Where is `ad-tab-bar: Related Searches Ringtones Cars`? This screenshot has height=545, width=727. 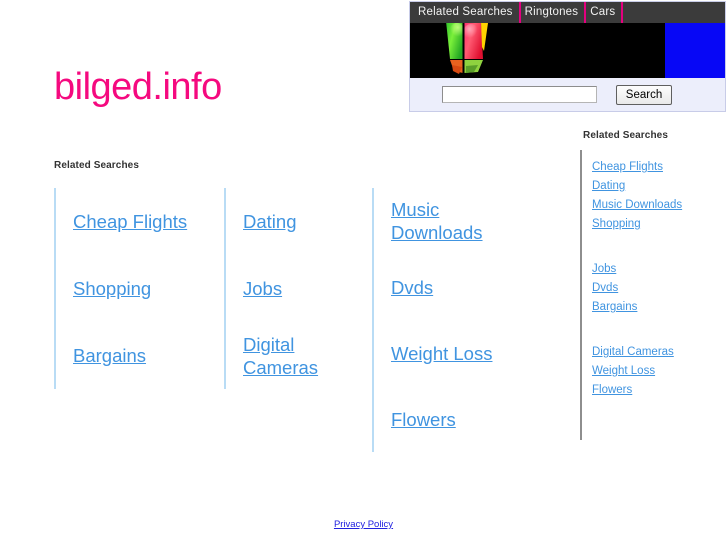
ad-tab-bar: Related Searches Ringtones Cars is located at coordinates (567, 12).